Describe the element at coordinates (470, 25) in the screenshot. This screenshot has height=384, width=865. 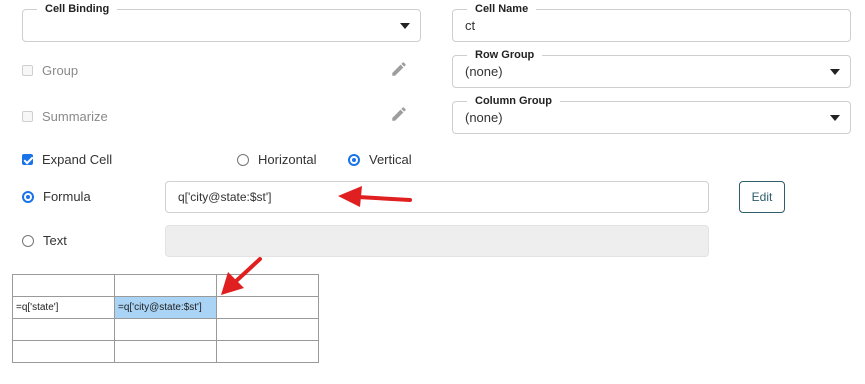
I see `cell-name-value: ct` at that location.